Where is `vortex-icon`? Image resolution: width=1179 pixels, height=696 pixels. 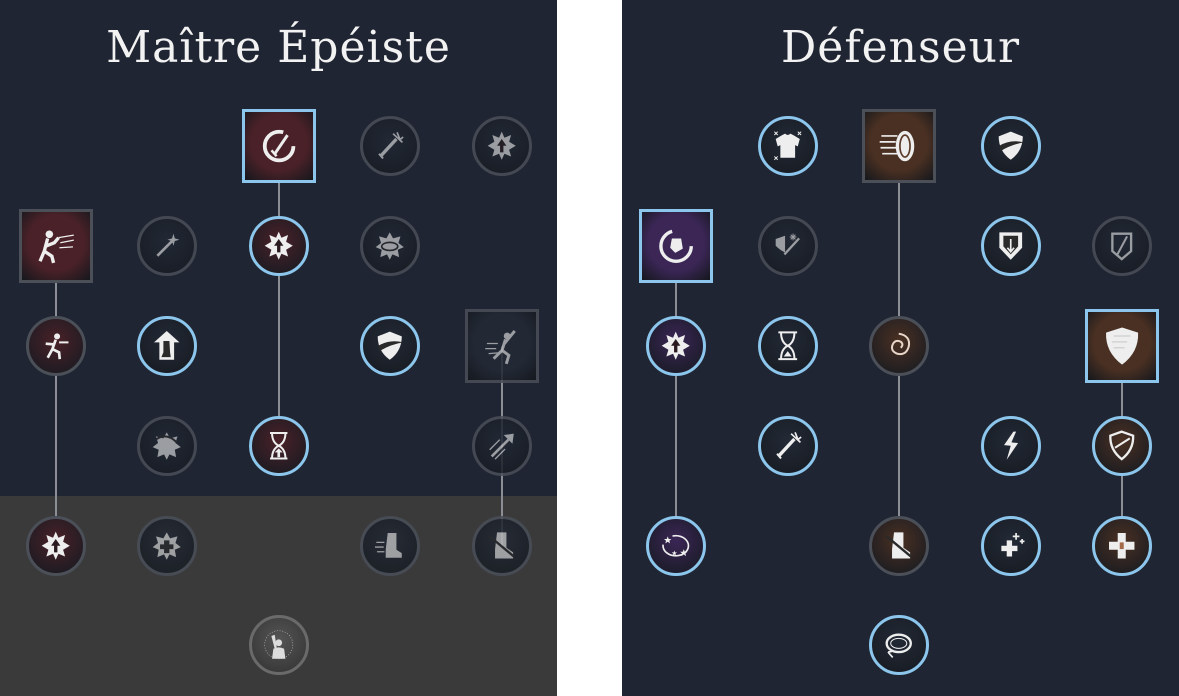
vortex-icon is located at coordinates (901, 344).